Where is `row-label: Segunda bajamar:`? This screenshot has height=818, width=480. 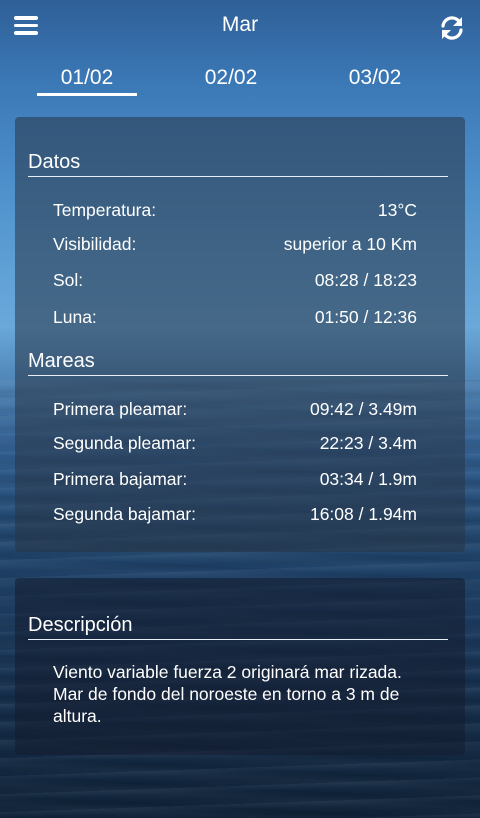 row-label: Segunda bajamar: is located at coordinates (125, 514).